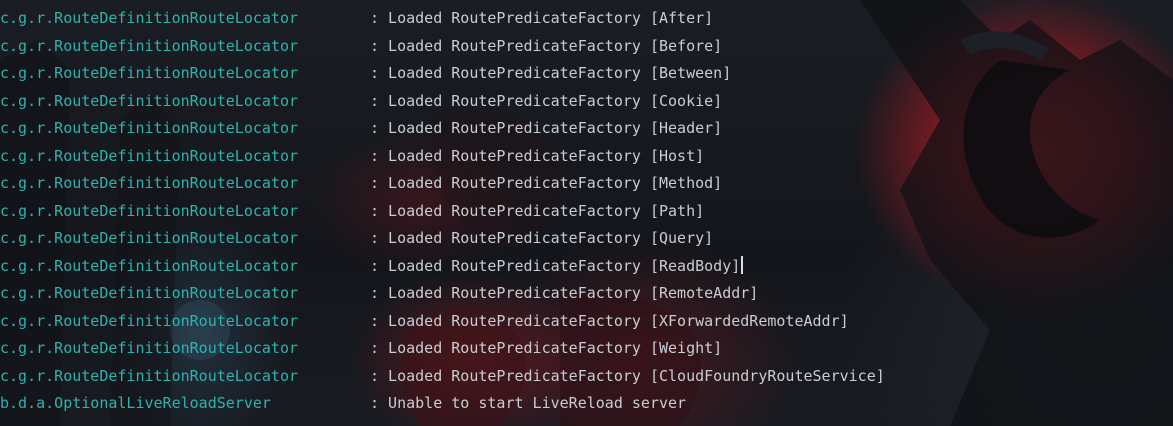  Describe the element at coordinates (537, 210) in the screenshot. I see `log-message: : Loaded RoutePredicateFactory [Path]` at that location.